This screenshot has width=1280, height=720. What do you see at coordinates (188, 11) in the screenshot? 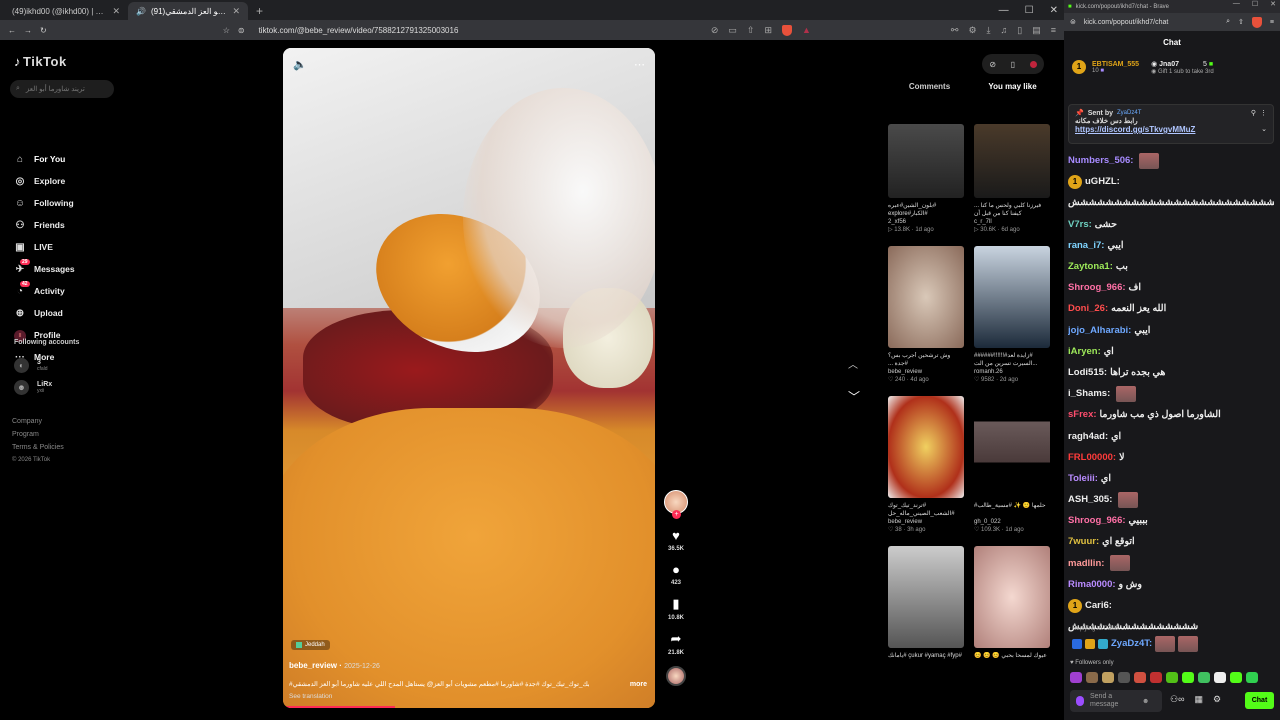
I see `tab-tiktok-video: 🔊 (91)شاورما أبو العز الدمشقي ✕` at bounding box center [188, 11].